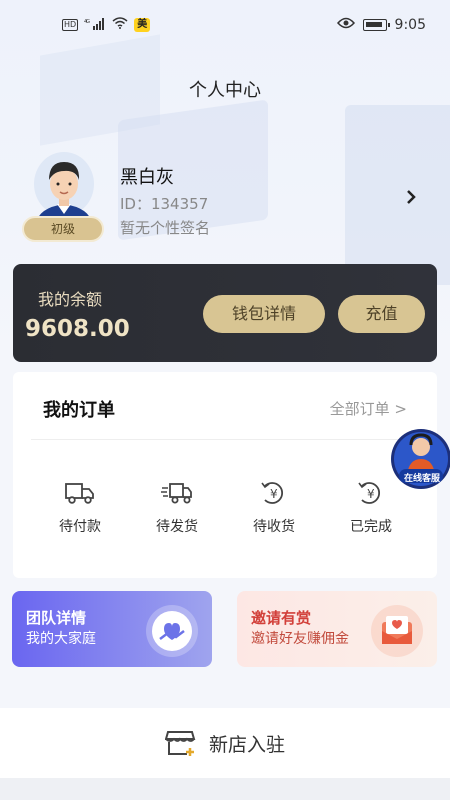 This screenshot has width=450, height=800. Describe the element at coordinates (142, 25) in the screenshot. I see `app-notification-badge: 美` at that location.